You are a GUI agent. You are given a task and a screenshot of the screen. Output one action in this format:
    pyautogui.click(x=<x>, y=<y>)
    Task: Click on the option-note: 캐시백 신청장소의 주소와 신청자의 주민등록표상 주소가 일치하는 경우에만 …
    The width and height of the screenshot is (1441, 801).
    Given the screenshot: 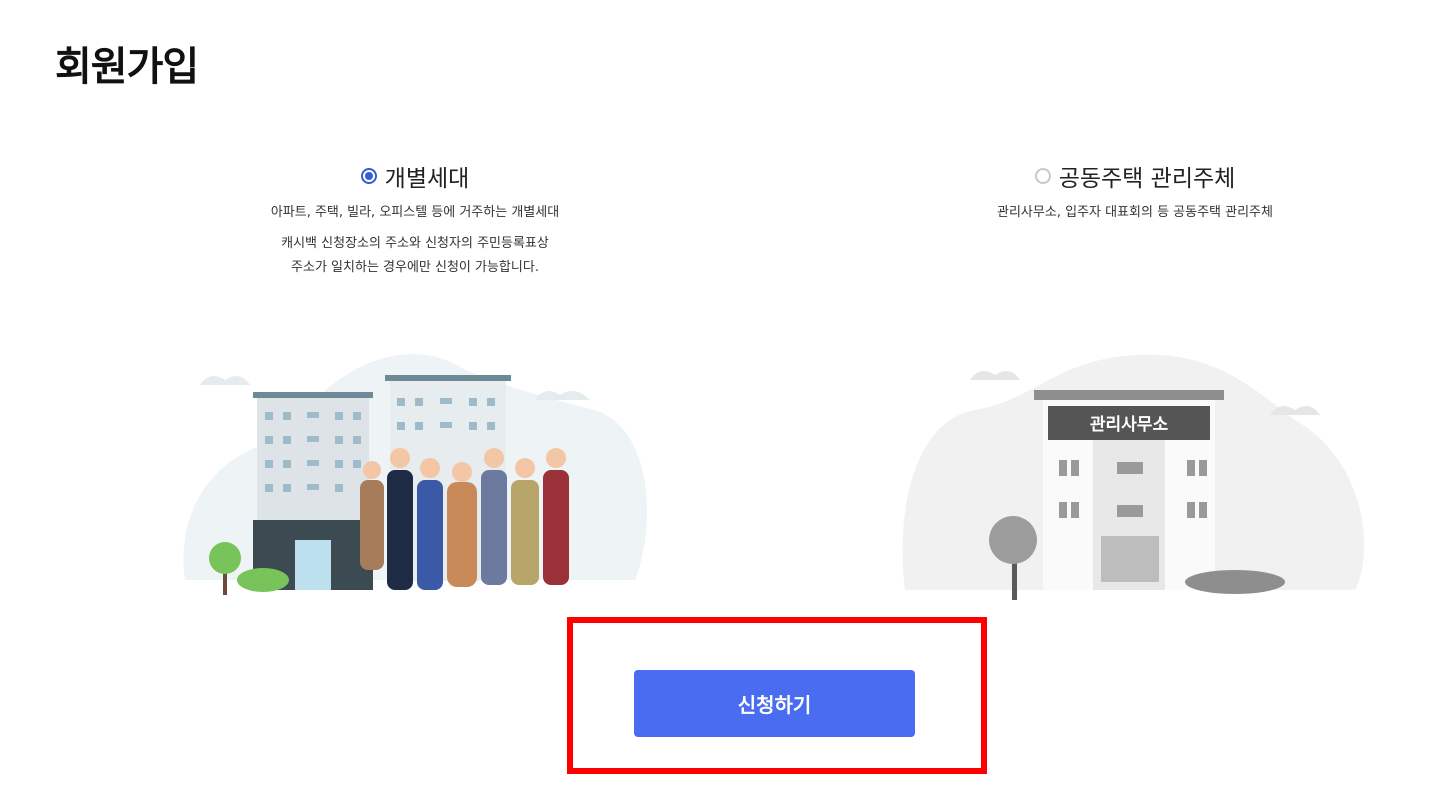 What is the action you would take?
    pyautogui.click(x=415, y=256)
    